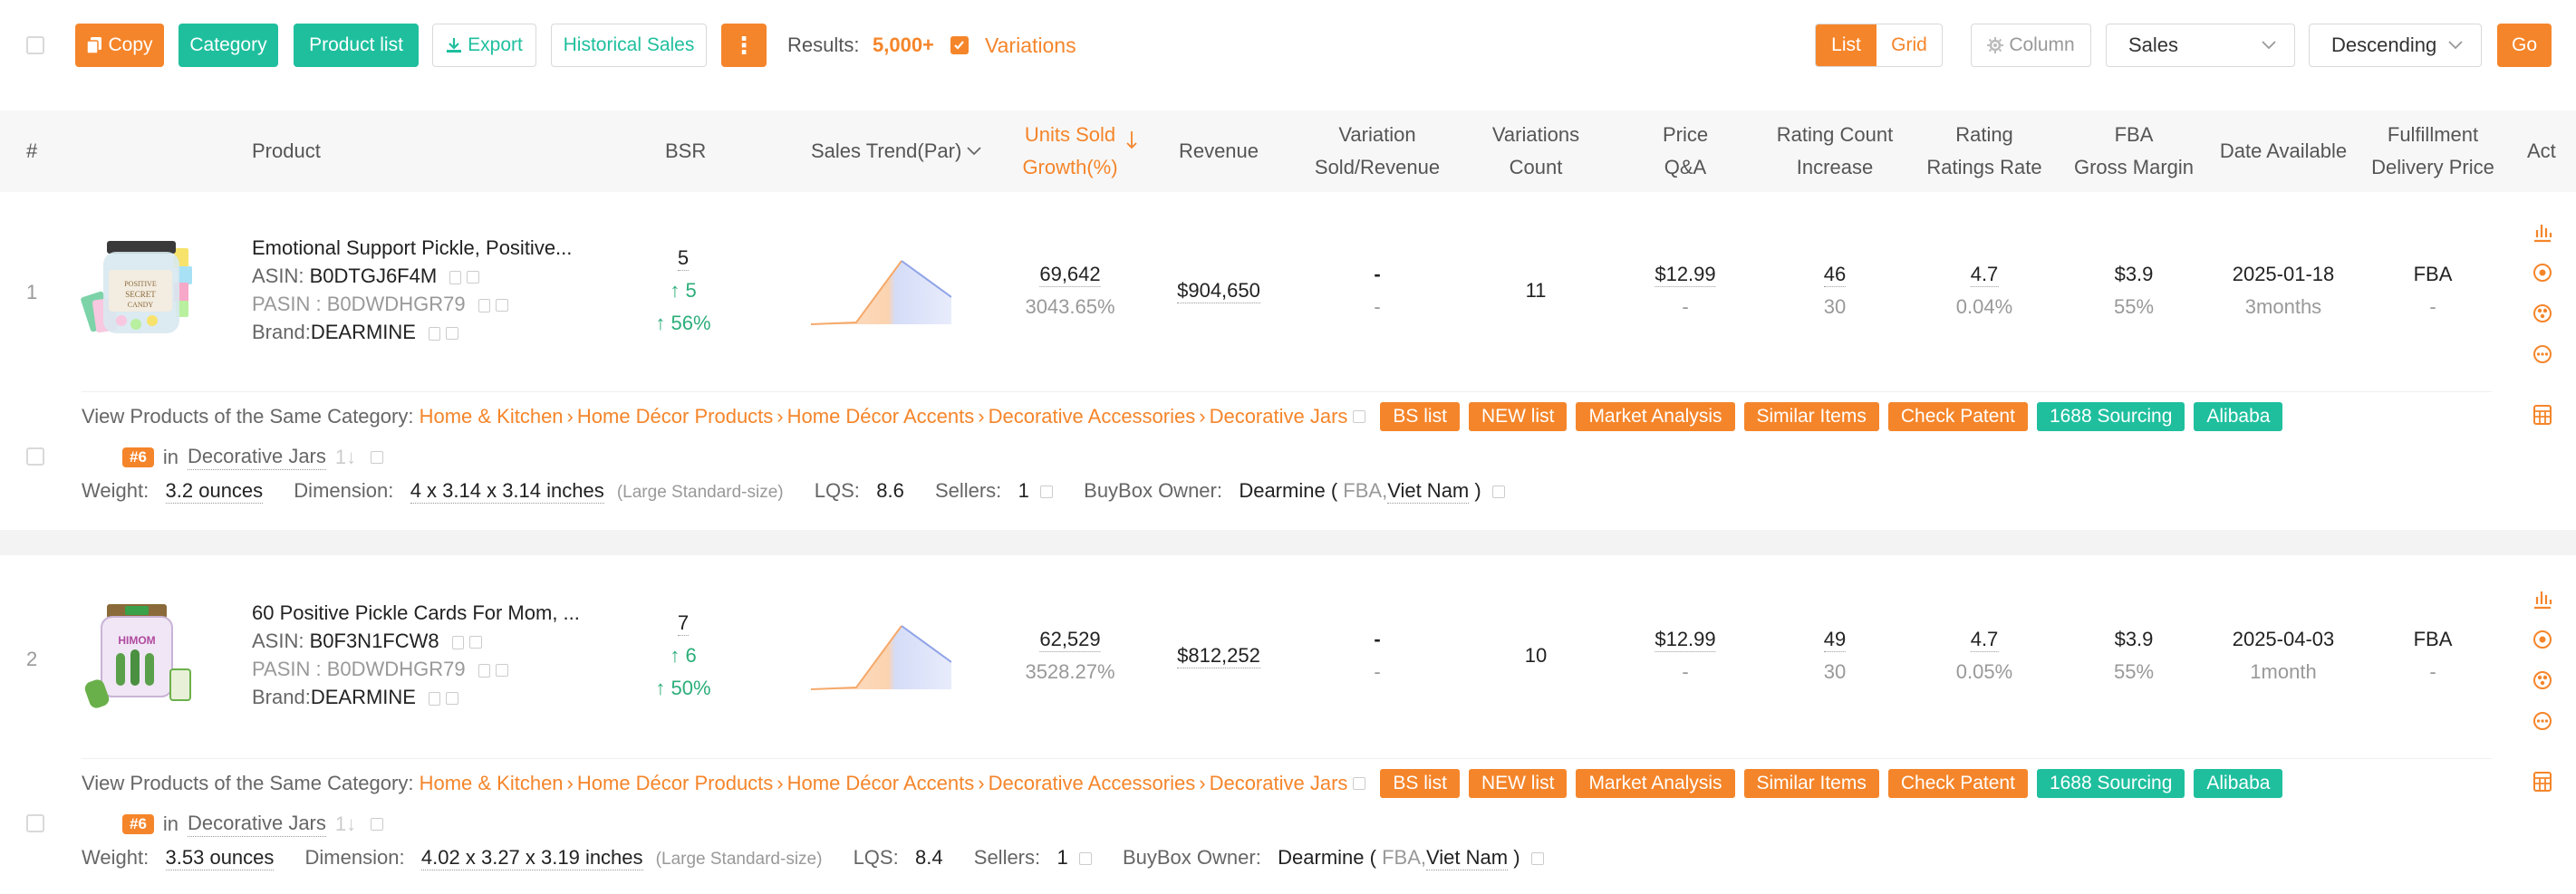  I want to click on more-button: ⋮, so click(744, 45).